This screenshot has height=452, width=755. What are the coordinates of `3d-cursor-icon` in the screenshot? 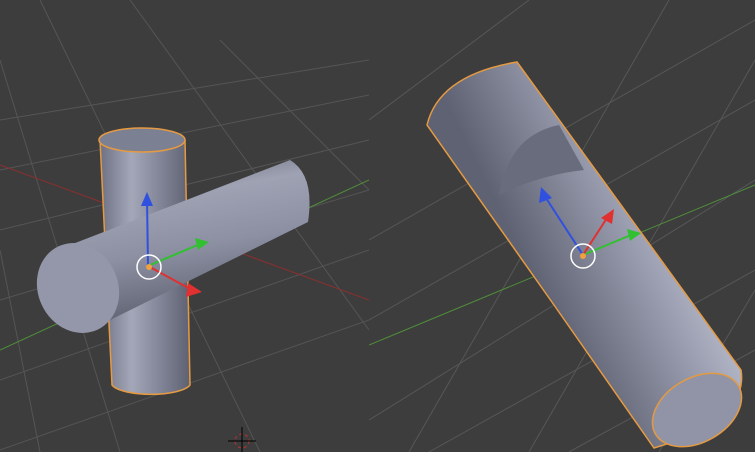 It's located at (242, 439).